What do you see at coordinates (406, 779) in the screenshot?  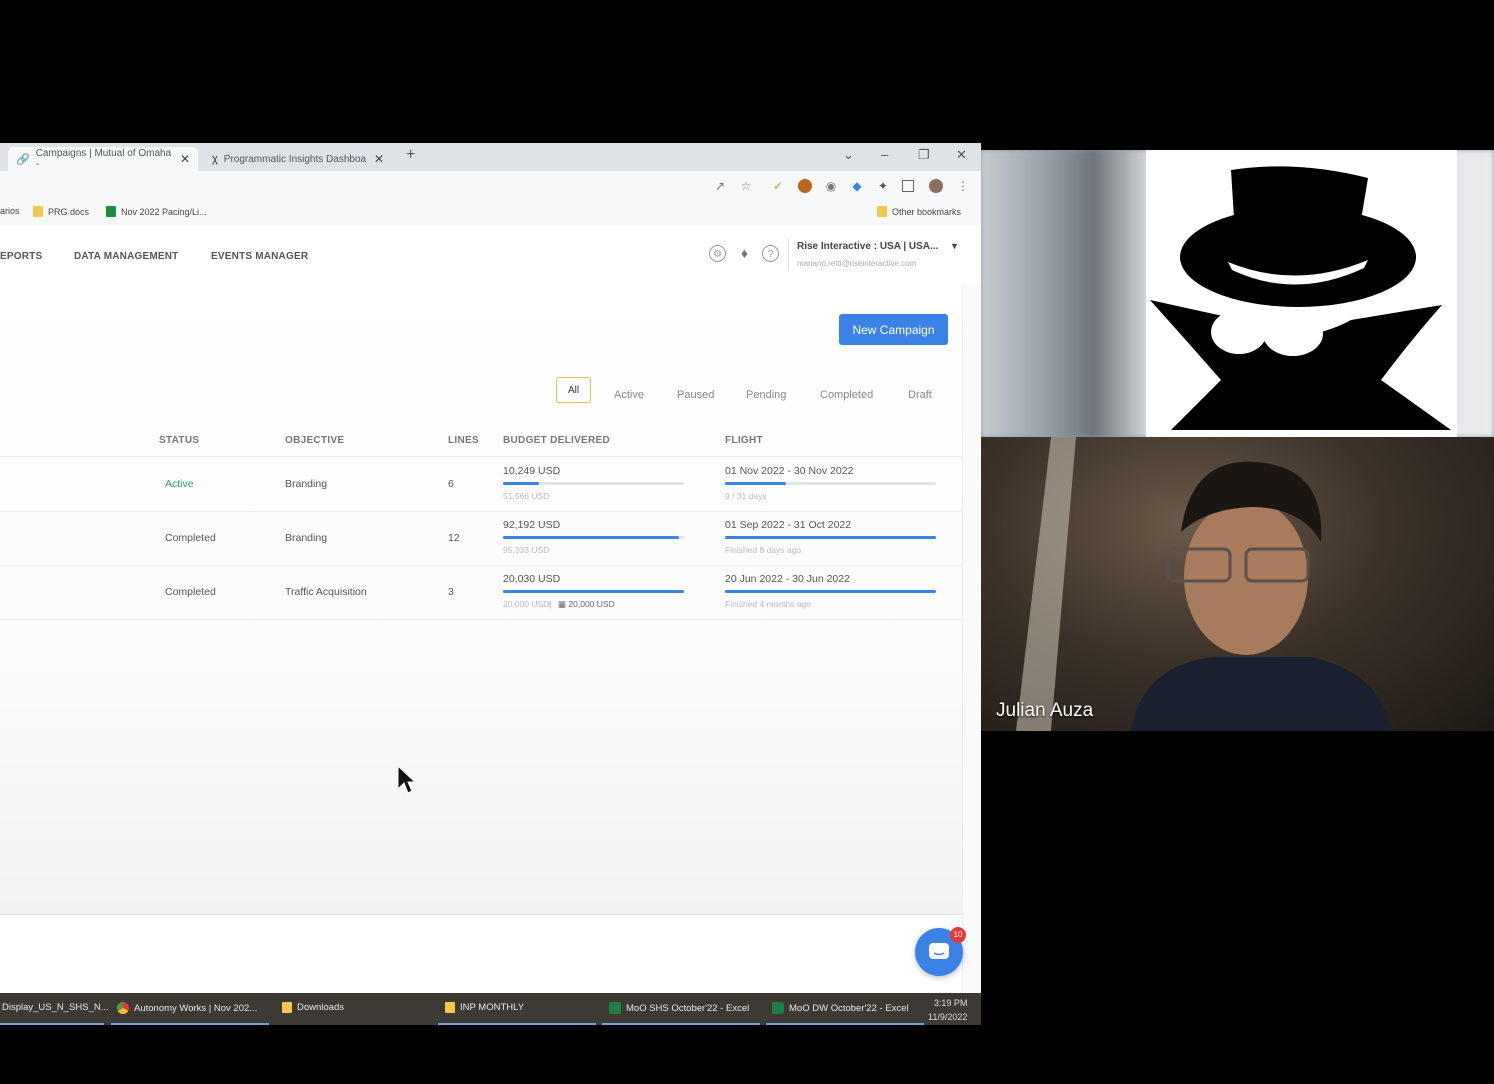 I see `mouse-cursor-icon` at bounding box center [406, 779].